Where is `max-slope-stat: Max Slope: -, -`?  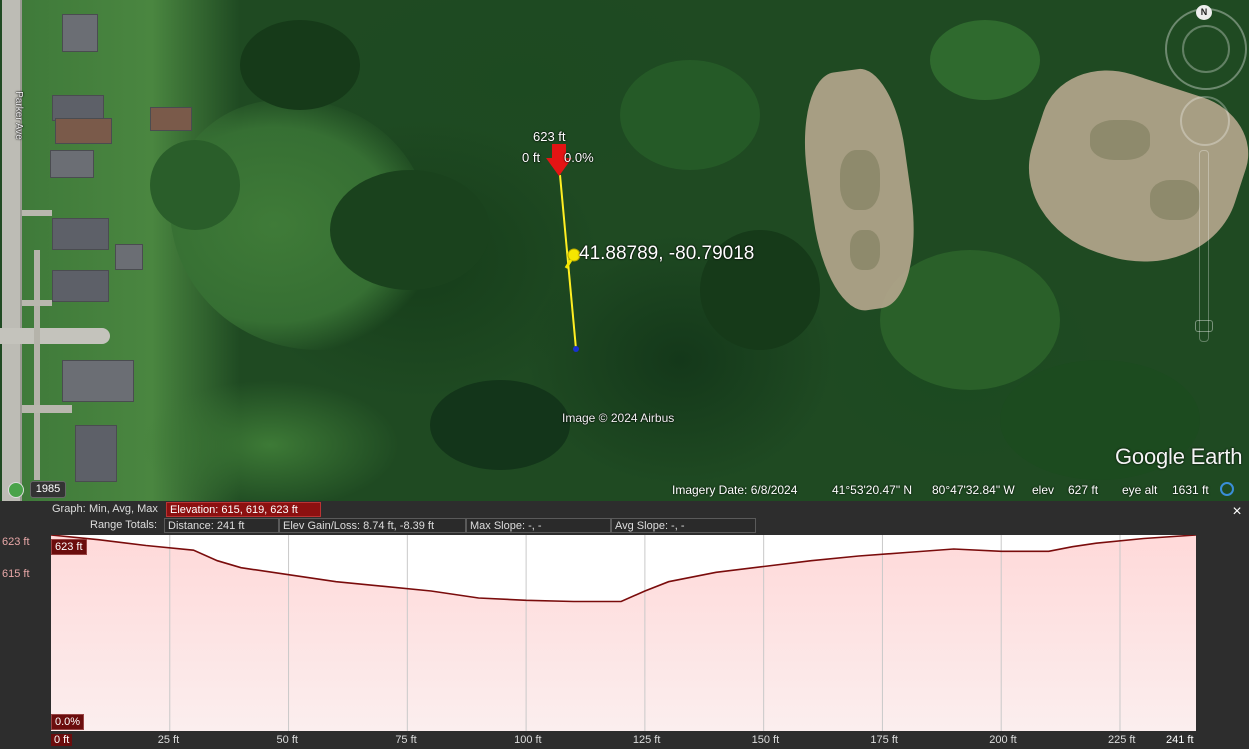
max-slope-stat: Max Slope: -, - is located at coordinates (538, 525).